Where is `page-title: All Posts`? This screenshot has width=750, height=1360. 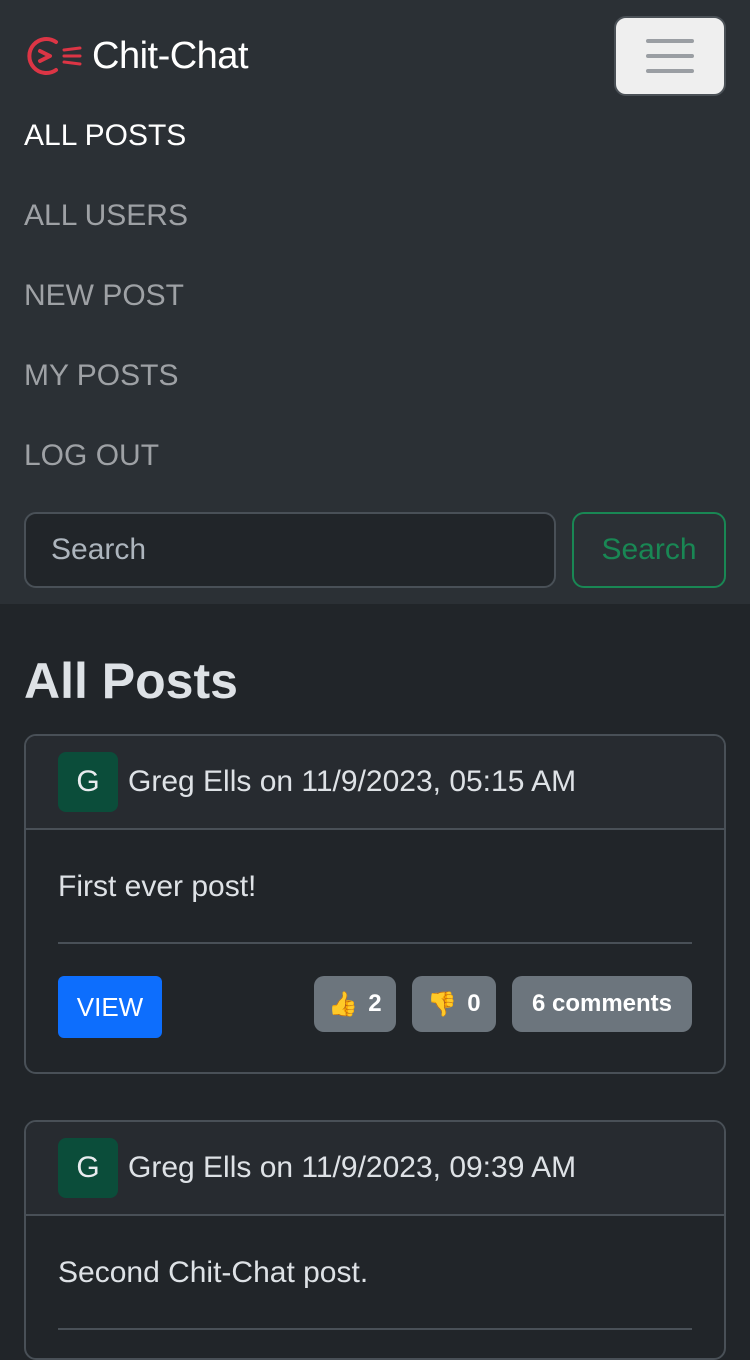
page-title: All Posts is located at coordinates (131, 681).